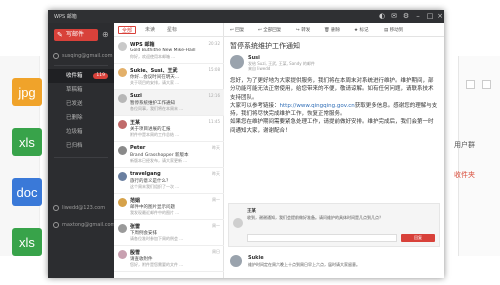 The width and height of the screenshot is (500, 285). What do you see at coordinates (479, 156) in the screenshot?
I see `background-right-panel` at bounding box center [479, 156].